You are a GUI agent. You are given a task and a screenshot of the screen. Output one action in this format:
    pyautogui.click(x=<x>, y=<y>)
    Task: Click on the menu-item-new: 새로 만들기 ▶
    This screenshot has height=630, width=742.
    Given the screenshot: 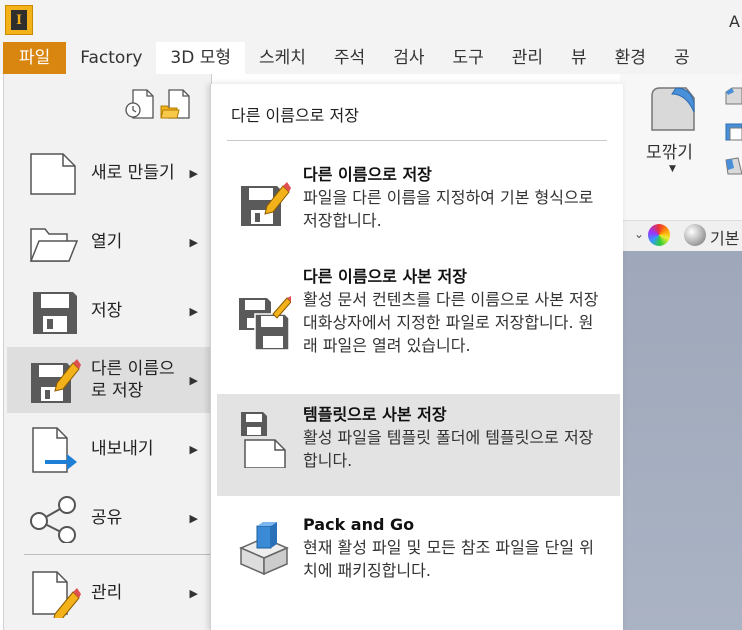 What is the action you would take?
    pyautogui.click(x=108, y=173)
    